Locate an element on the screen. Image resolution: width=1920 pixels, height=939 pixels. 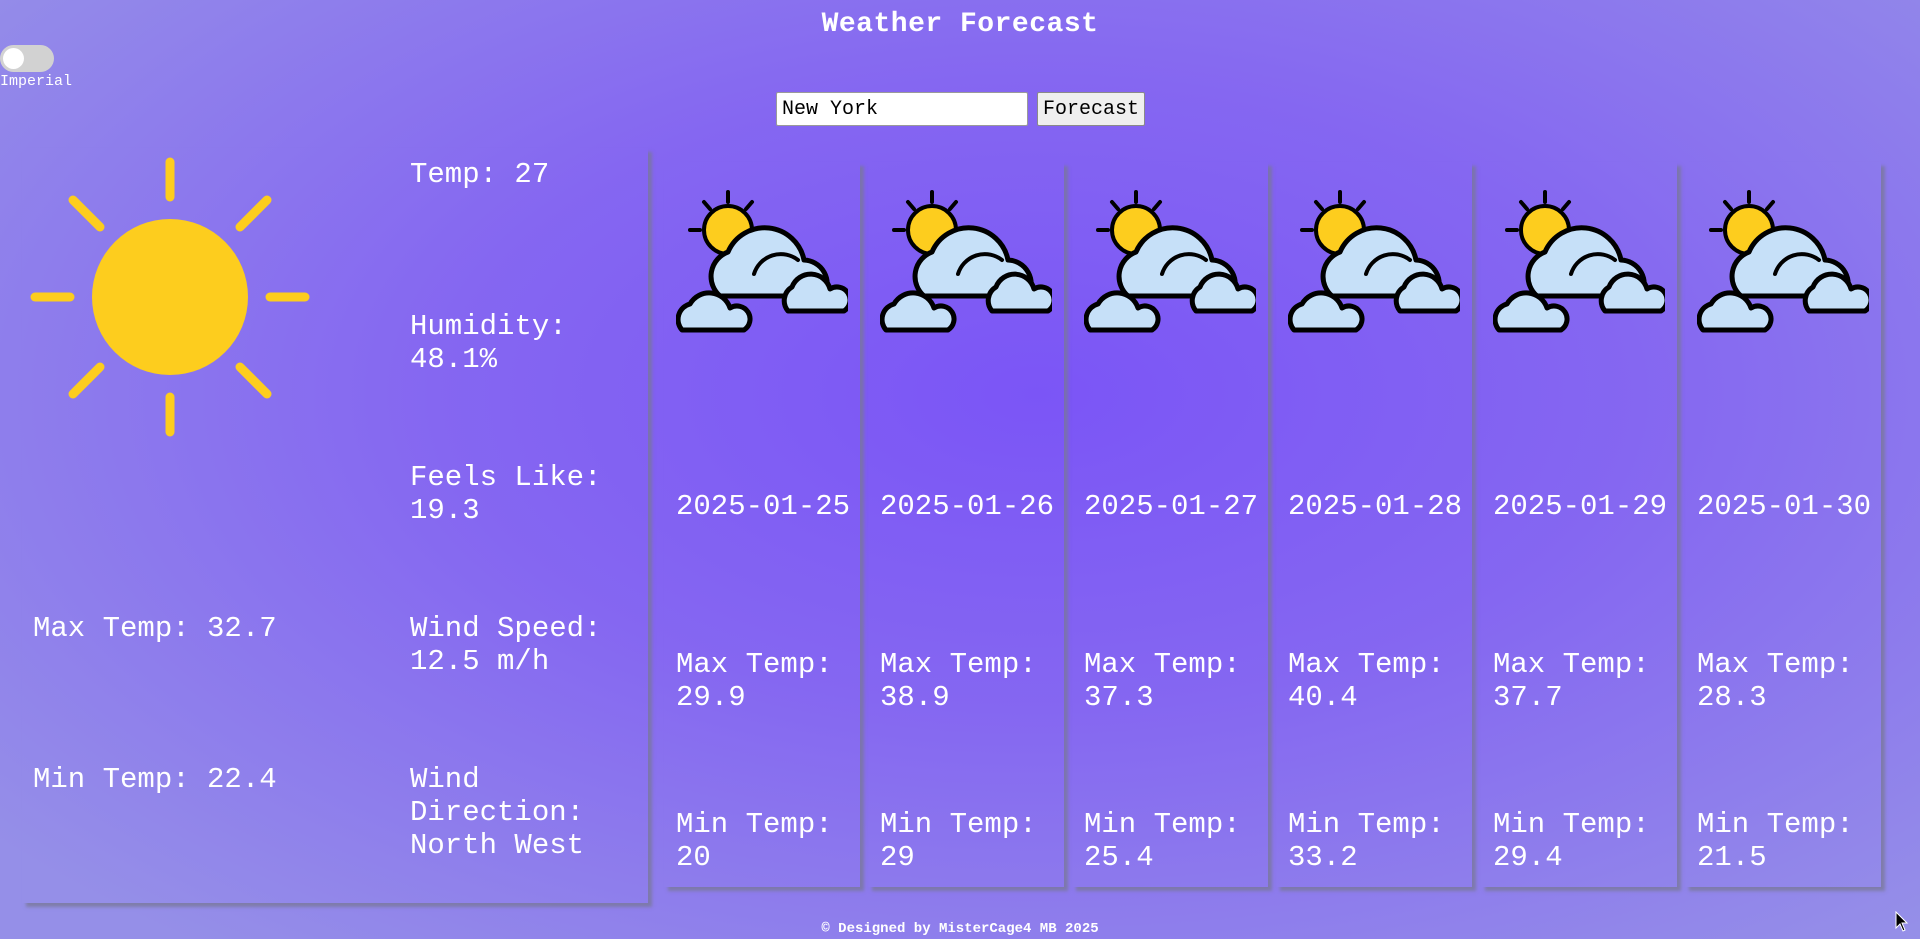
forecast-max-temp: Max Temp: 37.7 is located at coordinates (1571, 681).